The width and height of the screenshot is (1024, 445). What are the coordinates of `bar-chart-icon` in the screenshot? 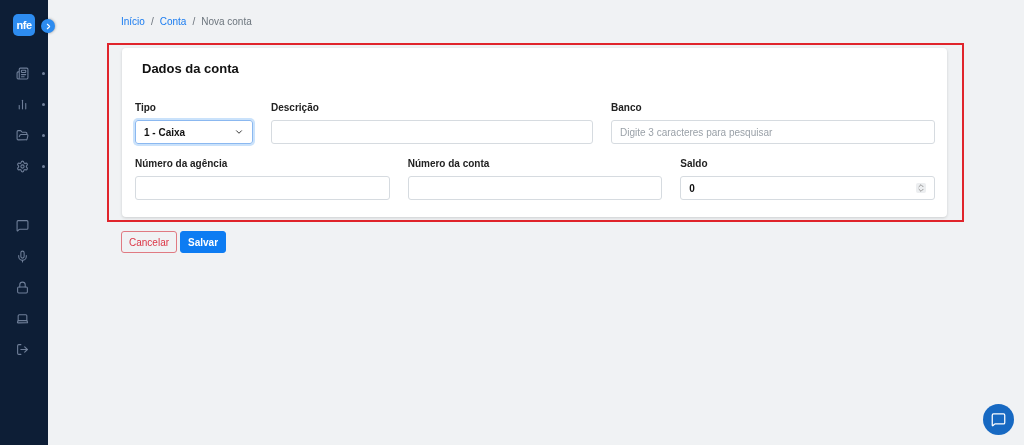 It's located at (22, 104).